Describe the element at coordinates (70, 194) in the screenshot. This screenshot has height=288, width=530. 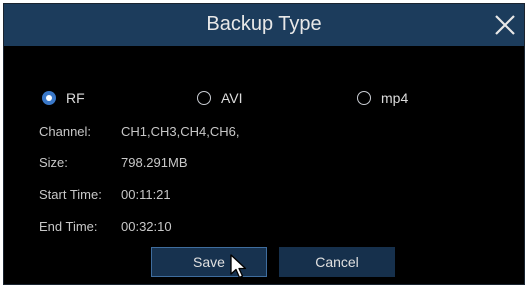
I see `start-time-label: Start Time:` at that location.